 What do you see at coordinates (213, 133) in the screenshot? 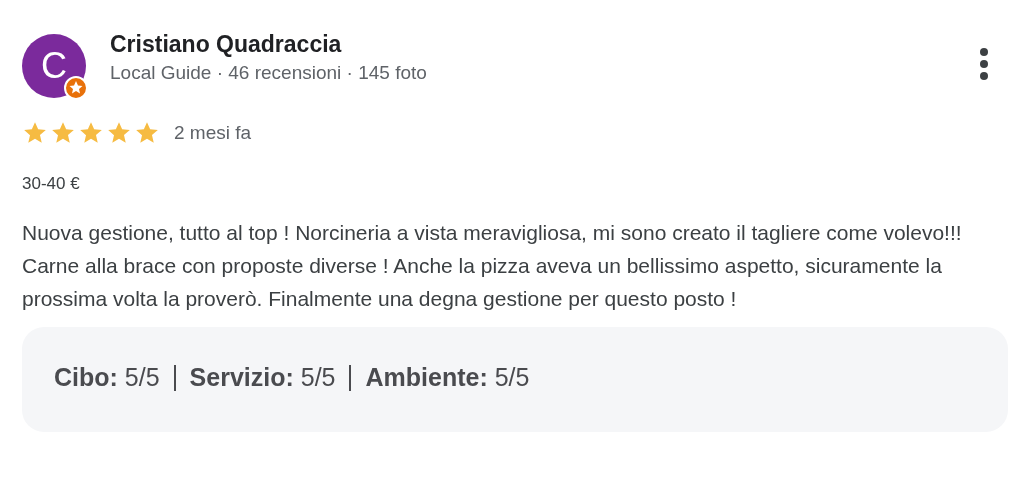
I see `review-time: 2 mesi fa` at bounding box center [213, 133].